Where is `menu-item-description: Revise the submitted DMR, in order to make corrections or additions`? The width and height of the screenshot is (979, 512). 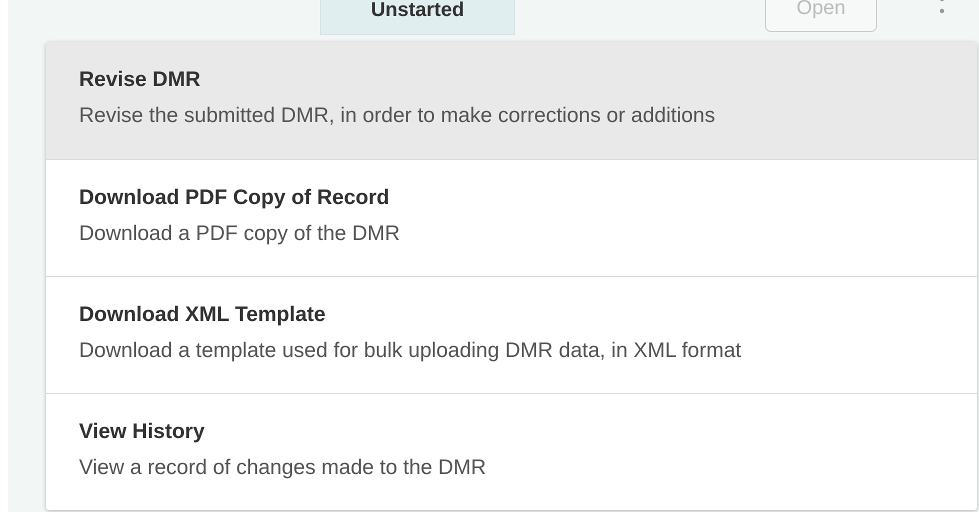 menu-item-description: Revise the submitted DMR, in order to make corrections or additions is located at coordinates (397, 116).